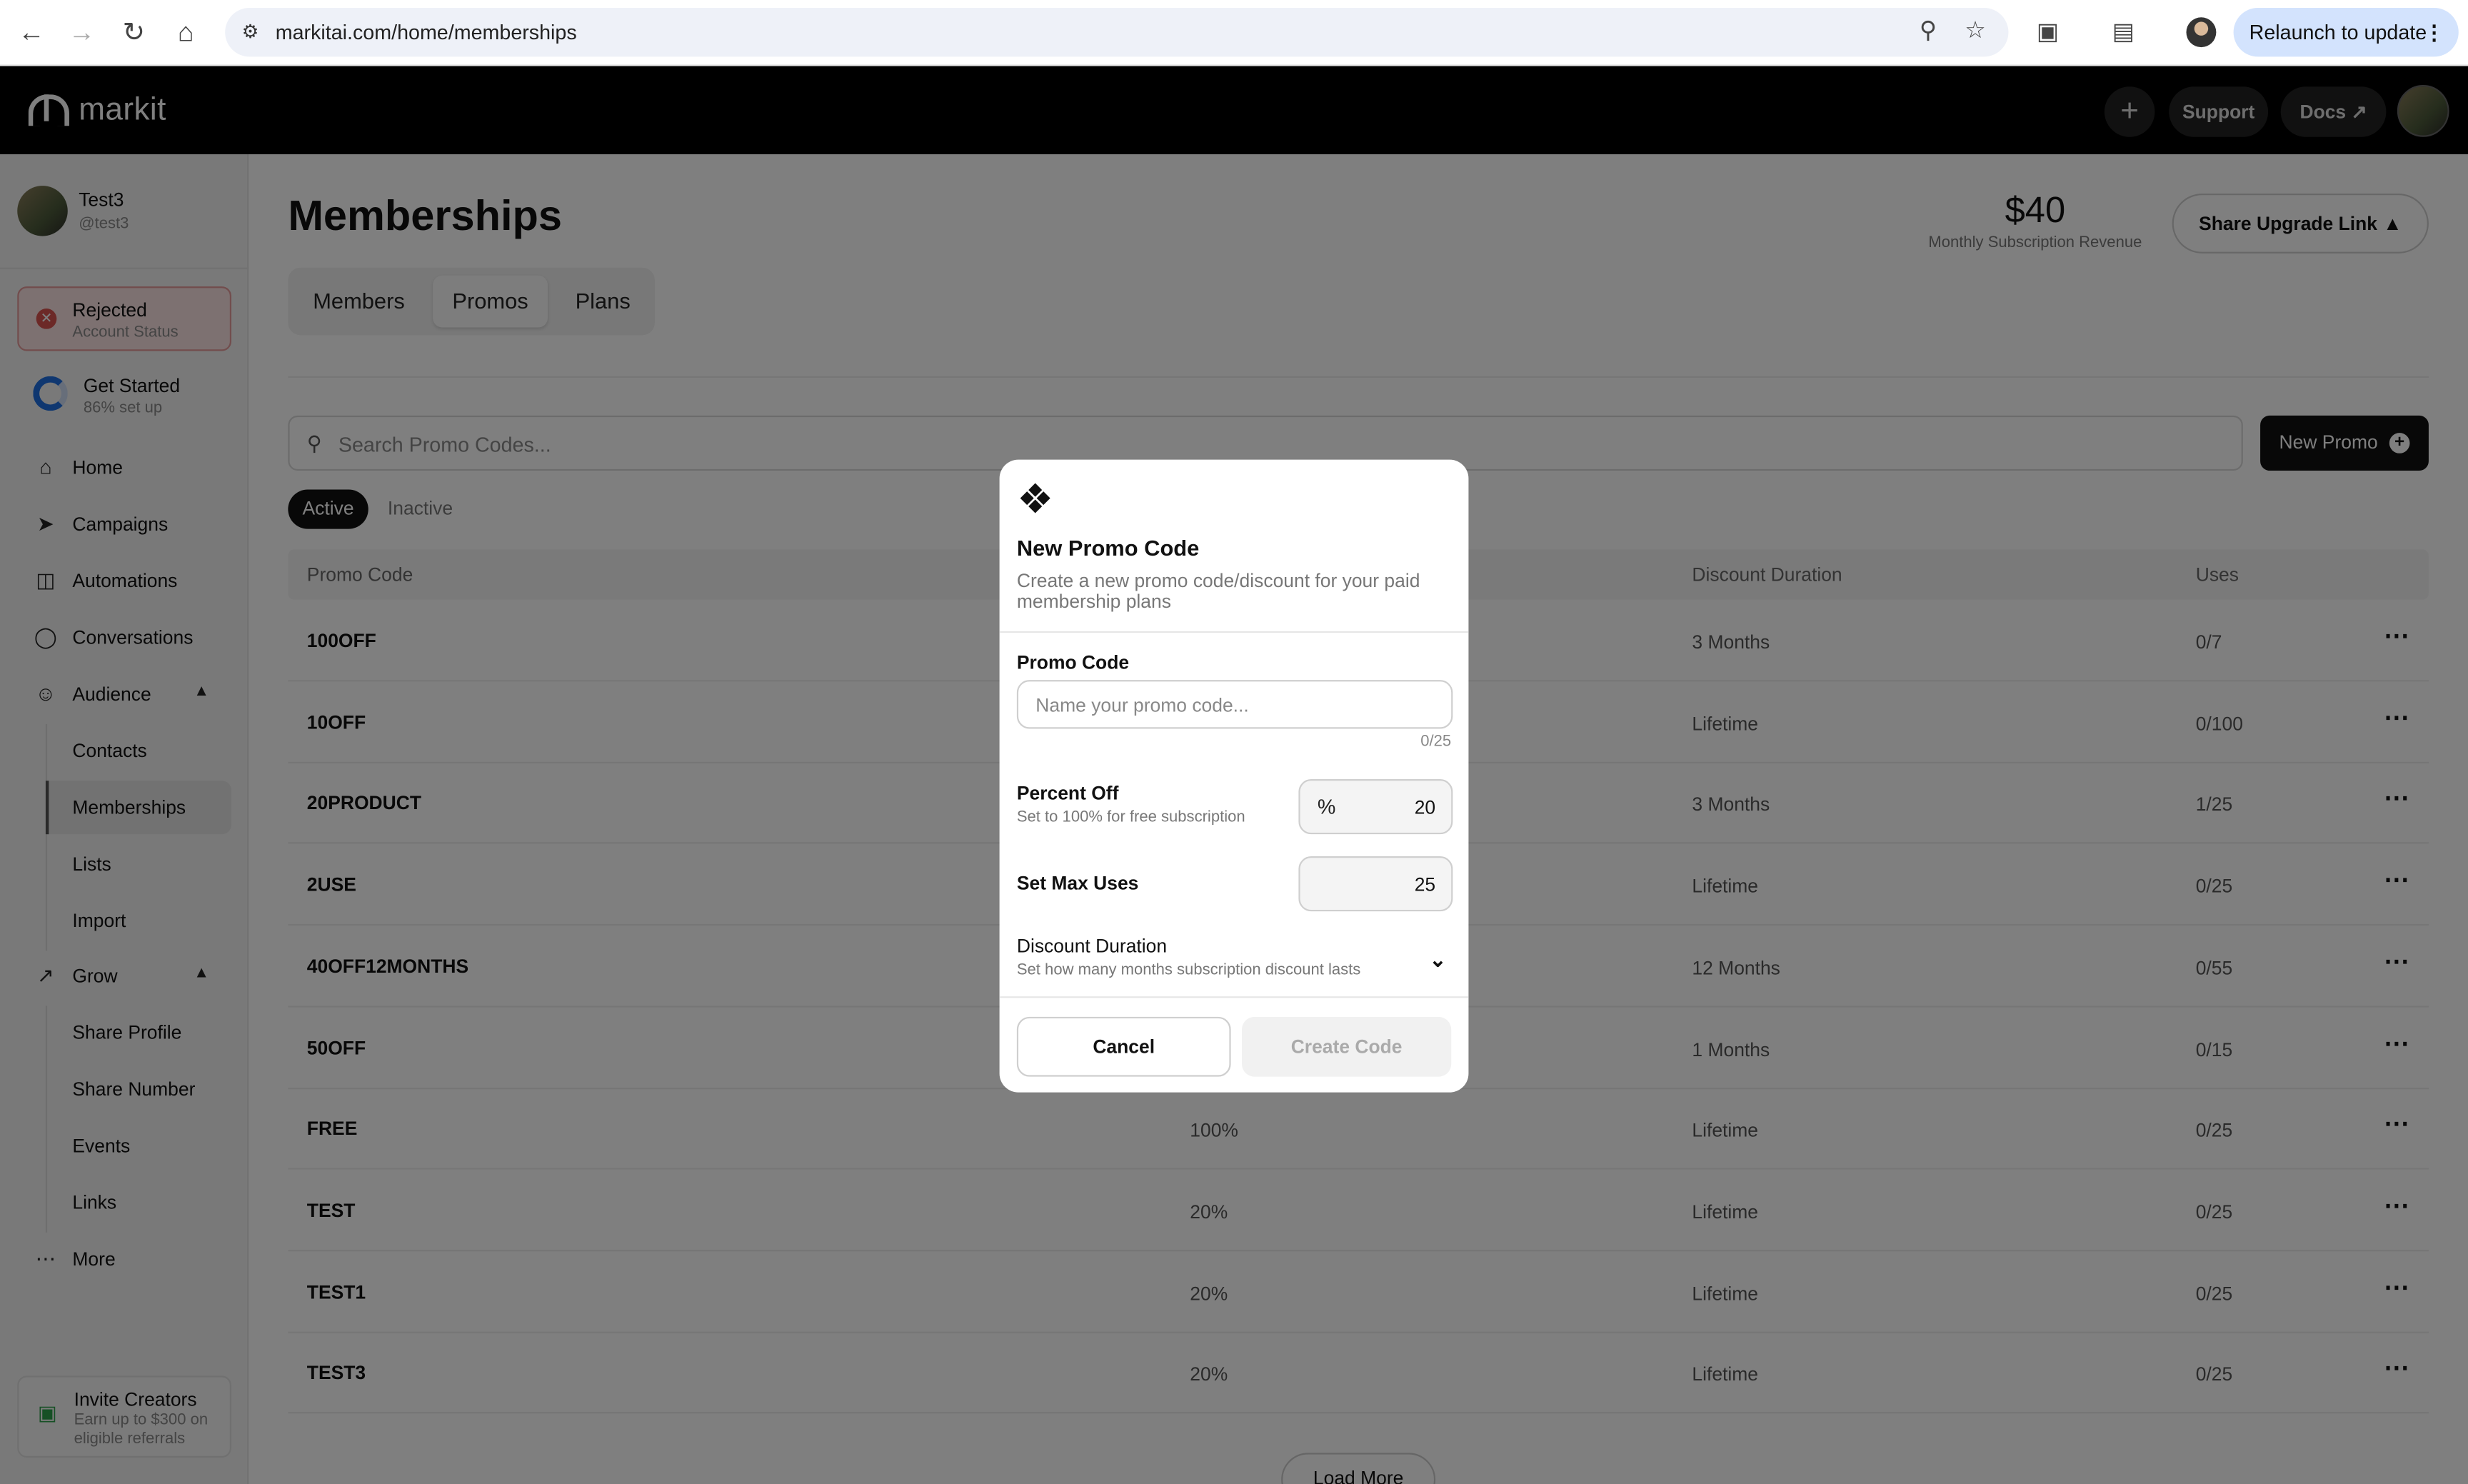 Image resolution: width=2468 pixels, height=1484 pixels. I want to click on reload-icon: ↻, so click(133, 33).